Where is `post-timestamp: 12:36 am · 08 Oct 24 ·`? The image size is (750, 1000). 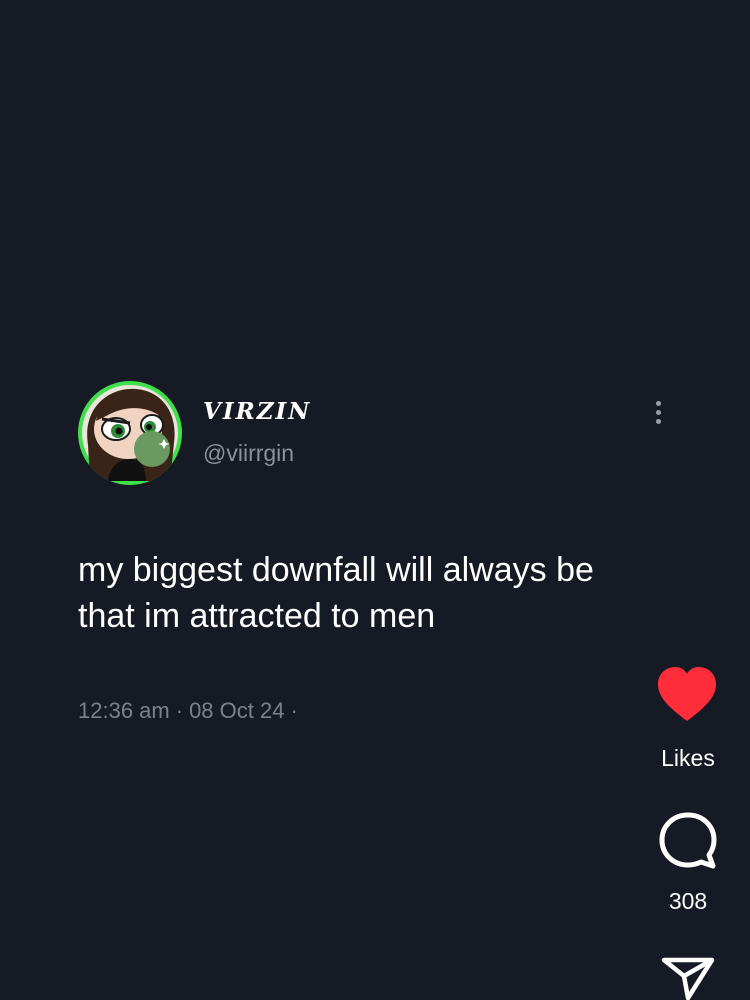 post-timestamp: 12:36 am · 08 Oct 24 · is located at coordinates (191, 711).